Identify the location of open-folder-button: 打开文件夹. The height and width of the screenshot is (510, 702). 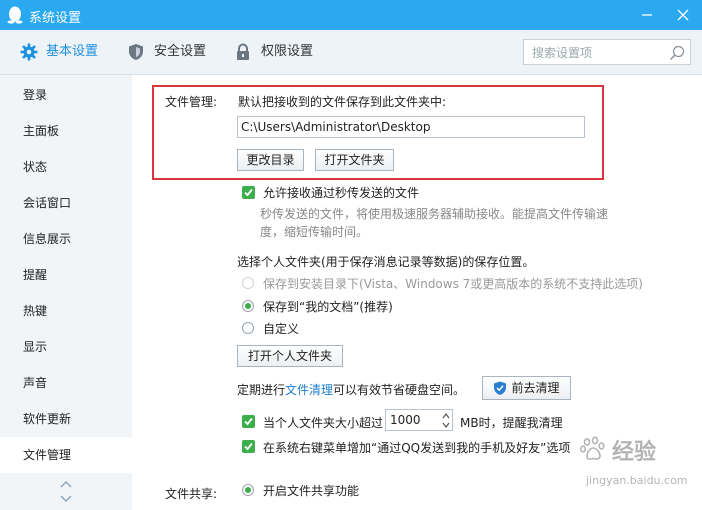
(354, 160).